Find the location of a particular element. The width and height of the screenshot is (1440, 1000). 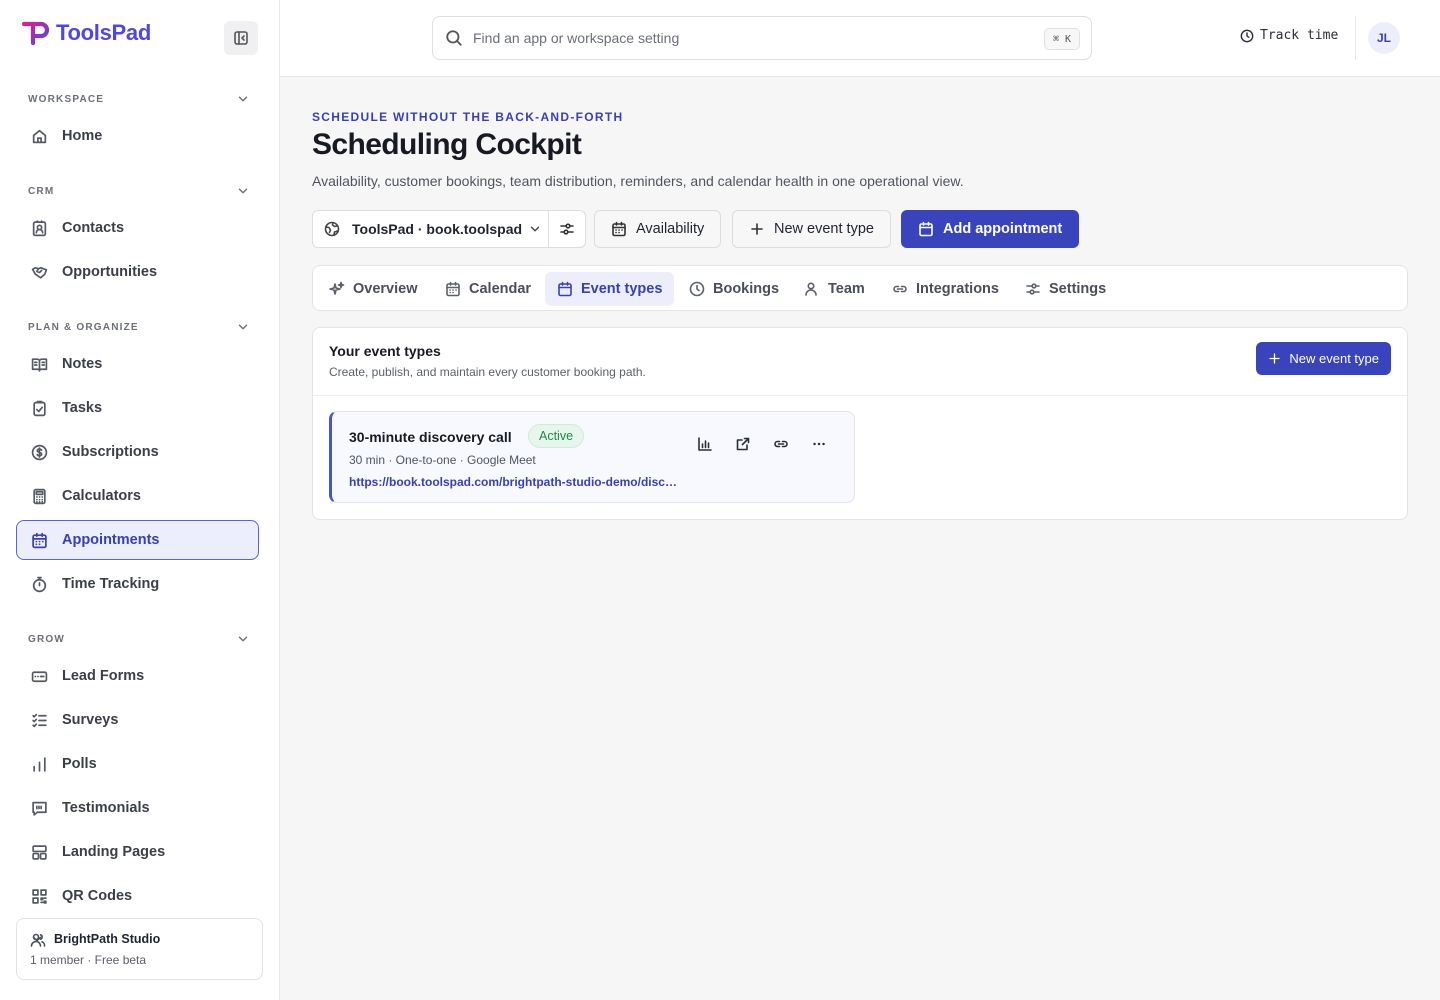

tab-integrations: Integrations is located at coordinates (945, 289).